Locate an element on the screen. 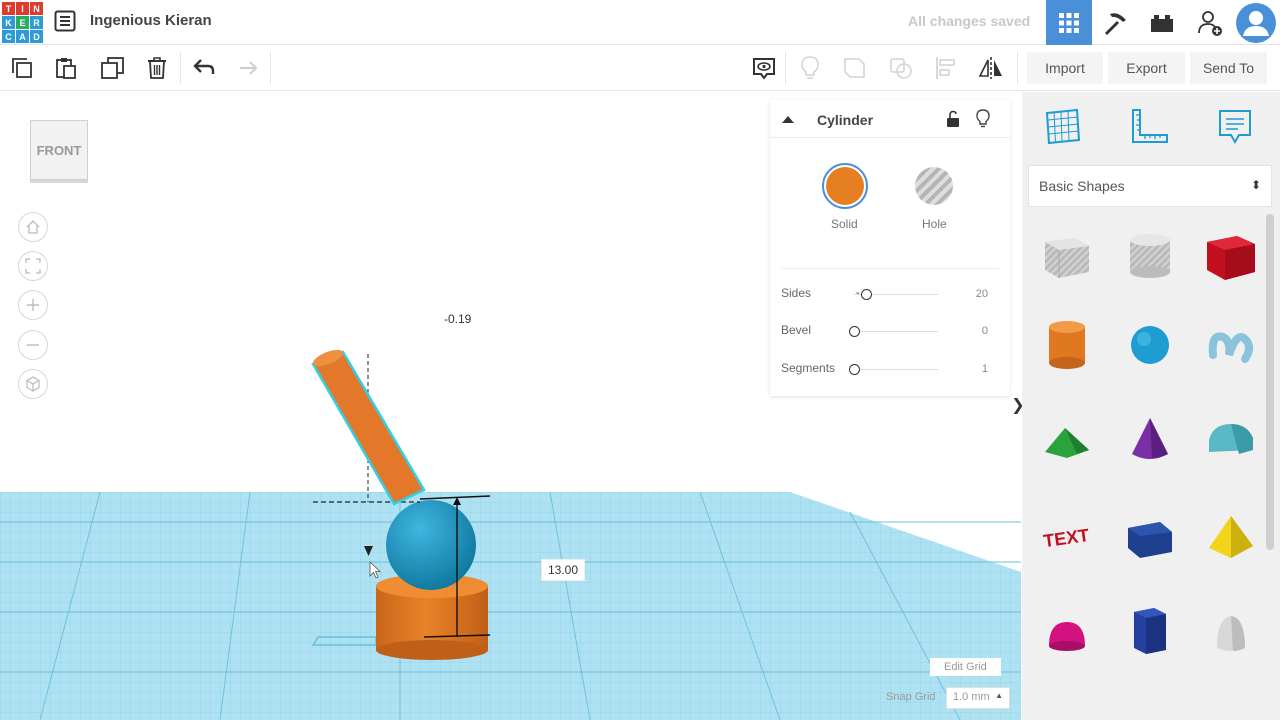 Image resolution: width=1280 pixels, height=720 pixels. sides-slider-knob is located at coordinates (866, 294).